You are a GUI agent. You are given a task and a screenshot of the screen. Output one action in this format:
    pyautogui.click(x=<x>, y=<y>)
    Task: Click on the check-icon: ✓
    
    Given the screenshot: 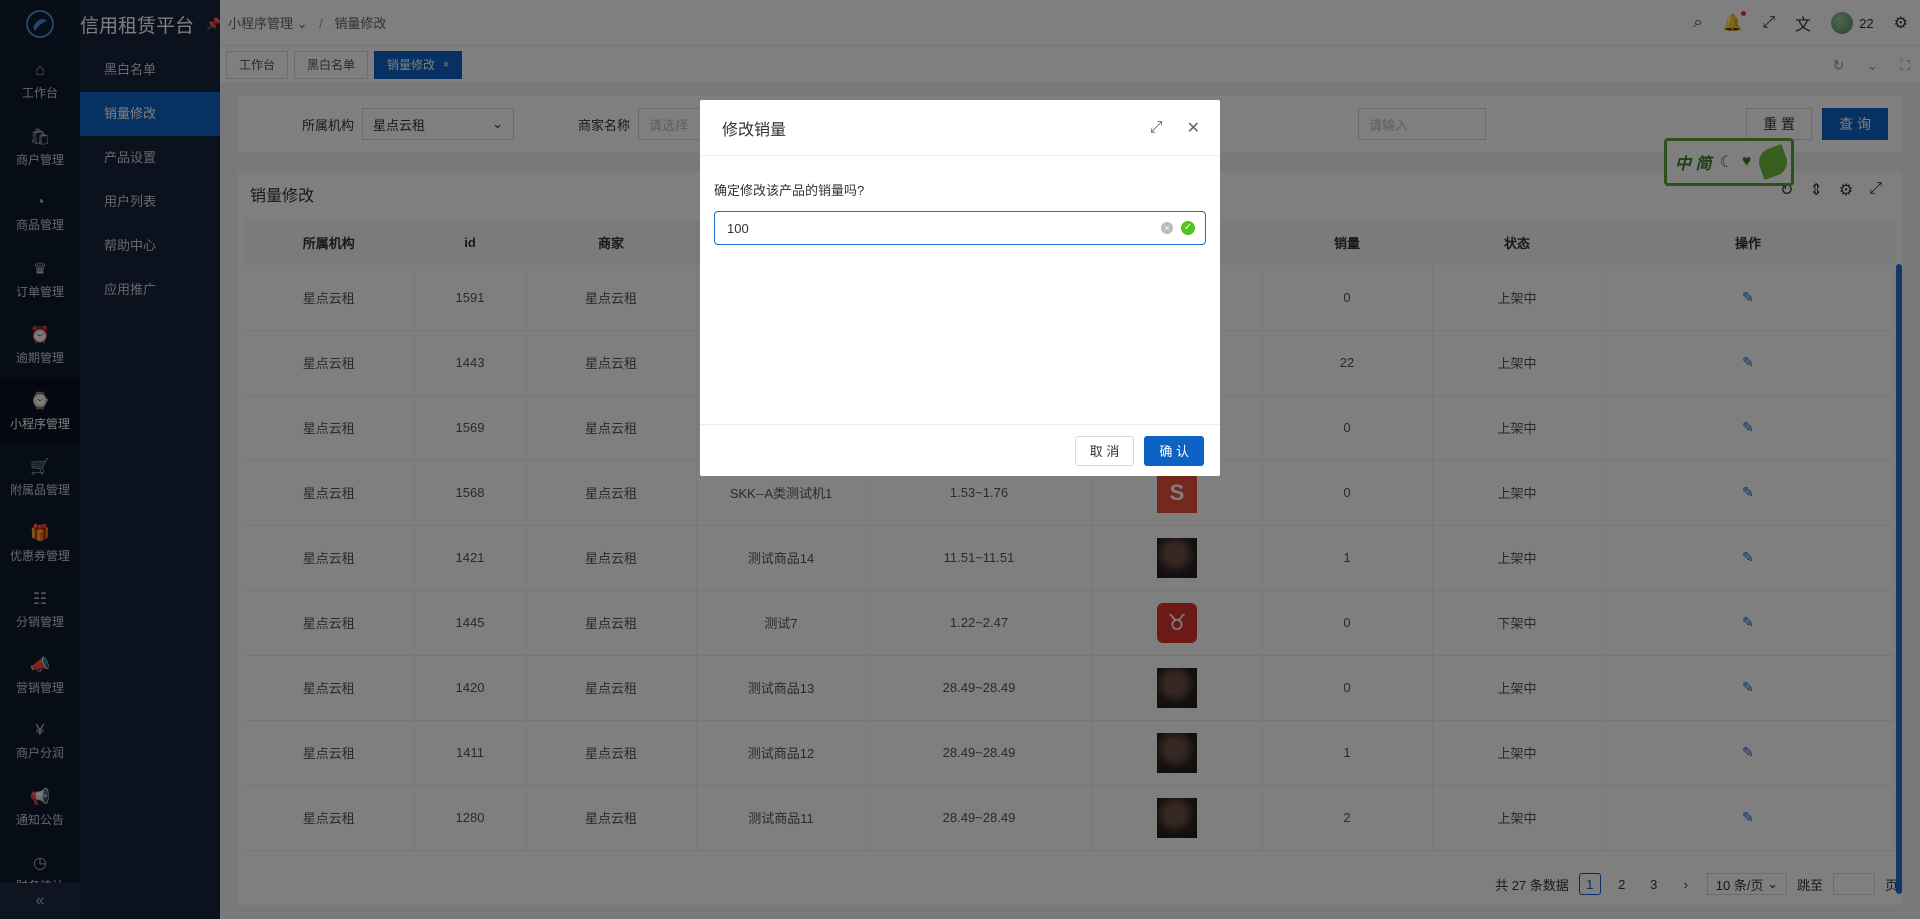 What is the action you would take?
    pyautogui.click(x=1188, y=228)
    